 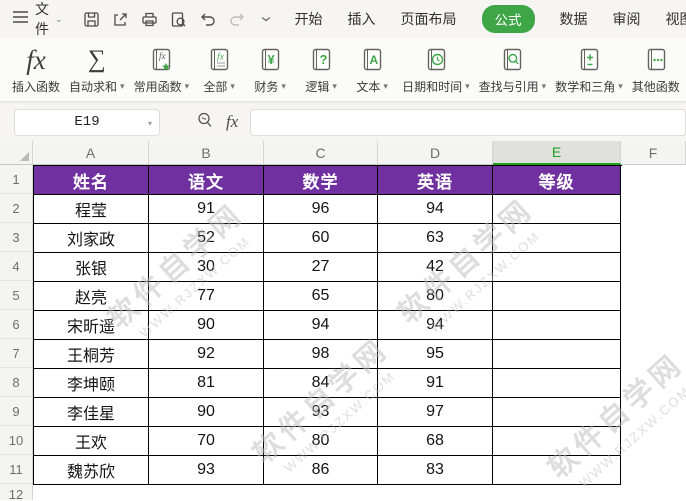 What do you see at coordinates (206, 153) in the screenshot?
I see `column-header-b: B` at bounding box center [206, 153].